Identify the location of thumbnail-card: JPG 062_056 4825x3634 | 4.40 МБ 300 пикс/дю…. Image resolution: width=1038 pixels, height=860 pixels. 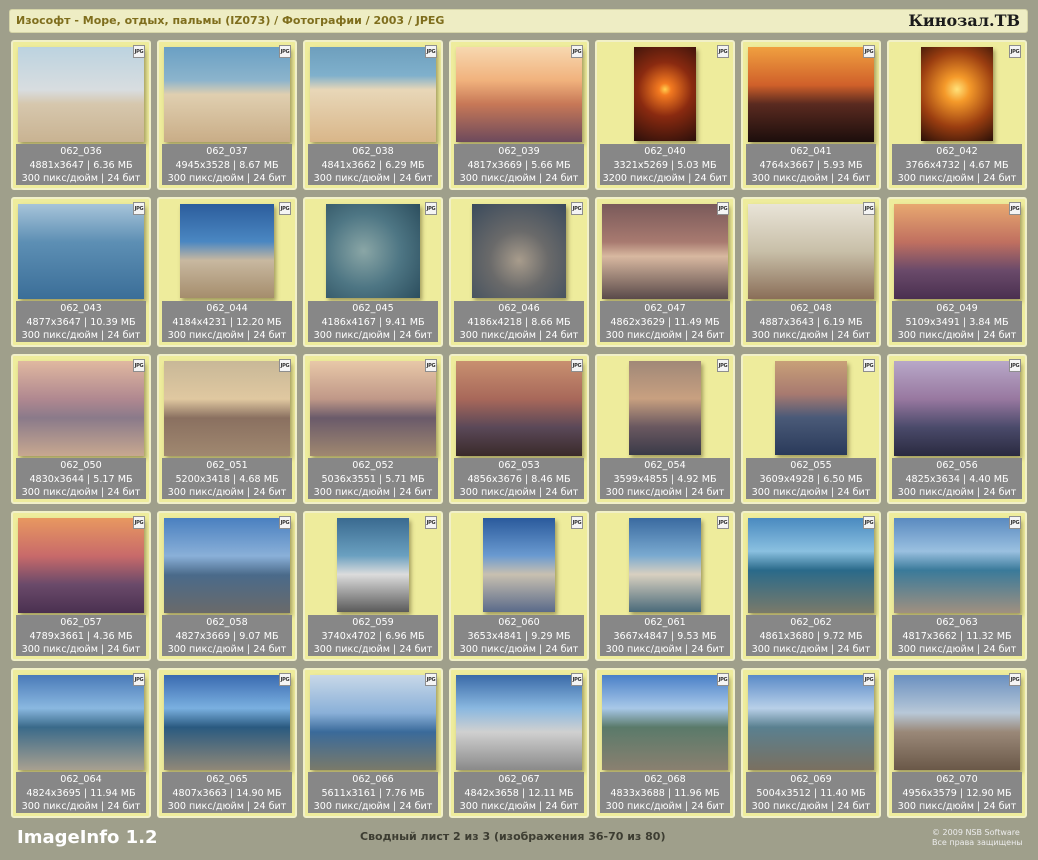
(957, 429).